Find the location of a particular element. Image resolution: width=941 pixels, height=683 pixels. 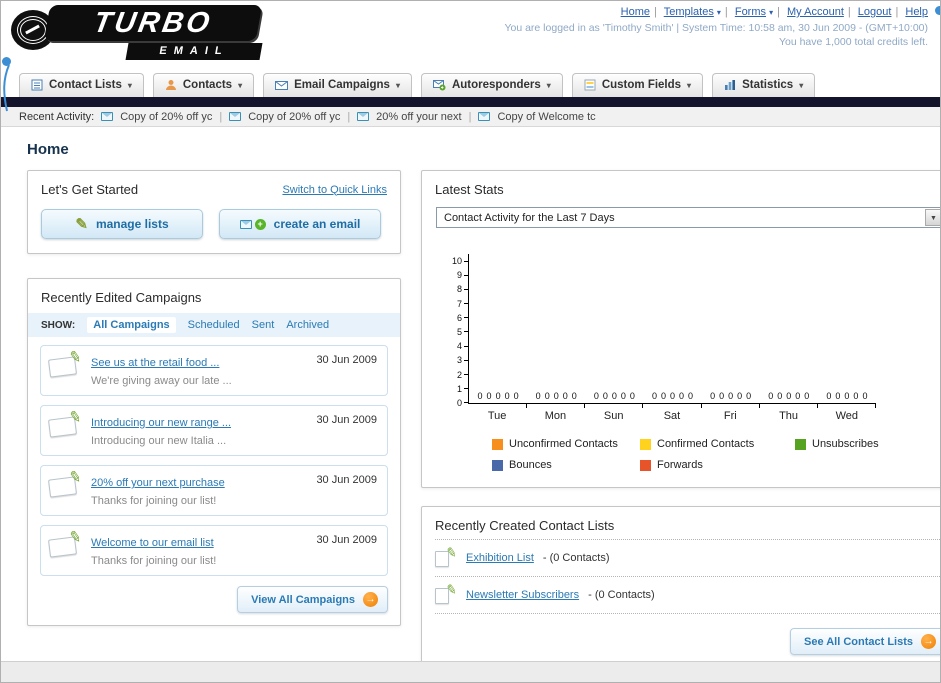

nav-divider-bar is located at coordinates (470, 102).